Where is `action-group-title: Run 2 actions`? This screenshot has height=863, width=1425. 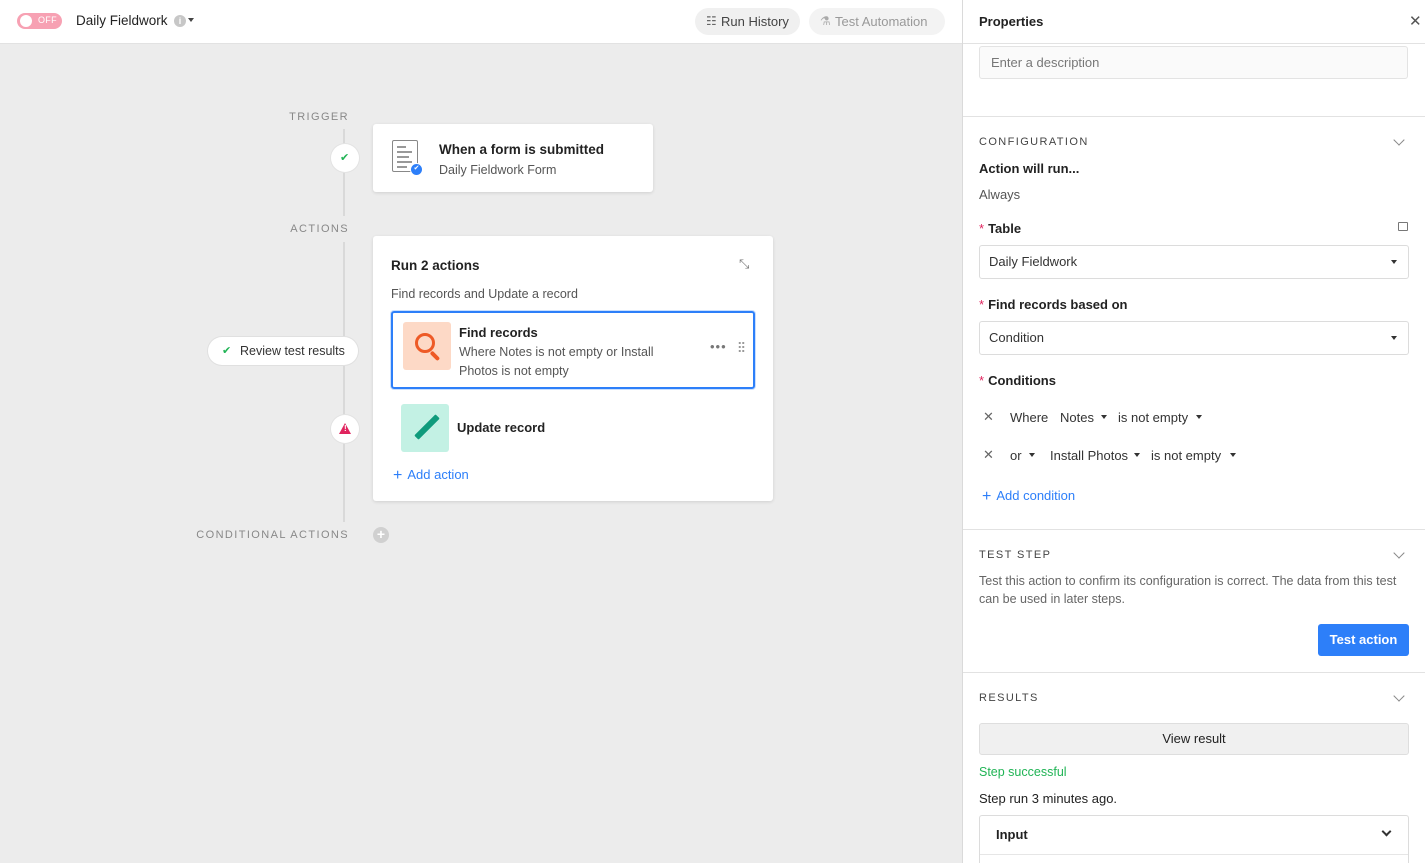 action-group-title: Run 2 actions is located at coordinates (435, 265).